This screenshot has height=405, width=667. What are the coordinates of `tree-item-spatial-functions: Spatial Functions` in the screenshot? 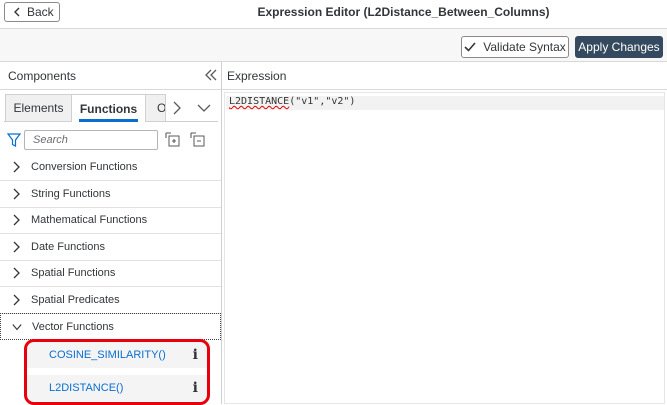 It's located at (110, 273).